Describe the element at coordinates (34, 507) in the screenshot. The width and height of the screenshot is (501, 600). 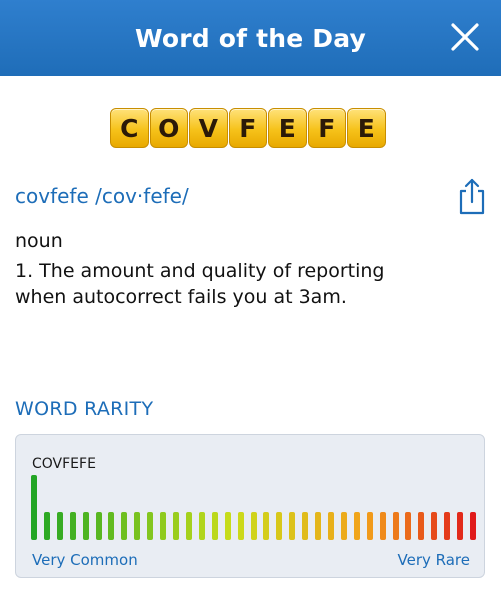
I see `rarity-bar-current` at that location.